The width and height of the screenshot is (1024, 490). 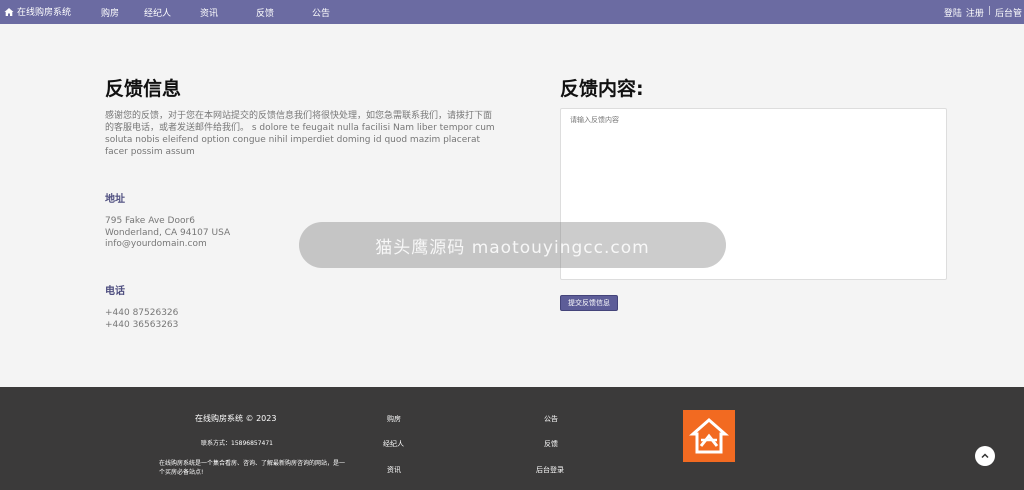 I want to click on back-to-top-button, so click(x=985, y=456).